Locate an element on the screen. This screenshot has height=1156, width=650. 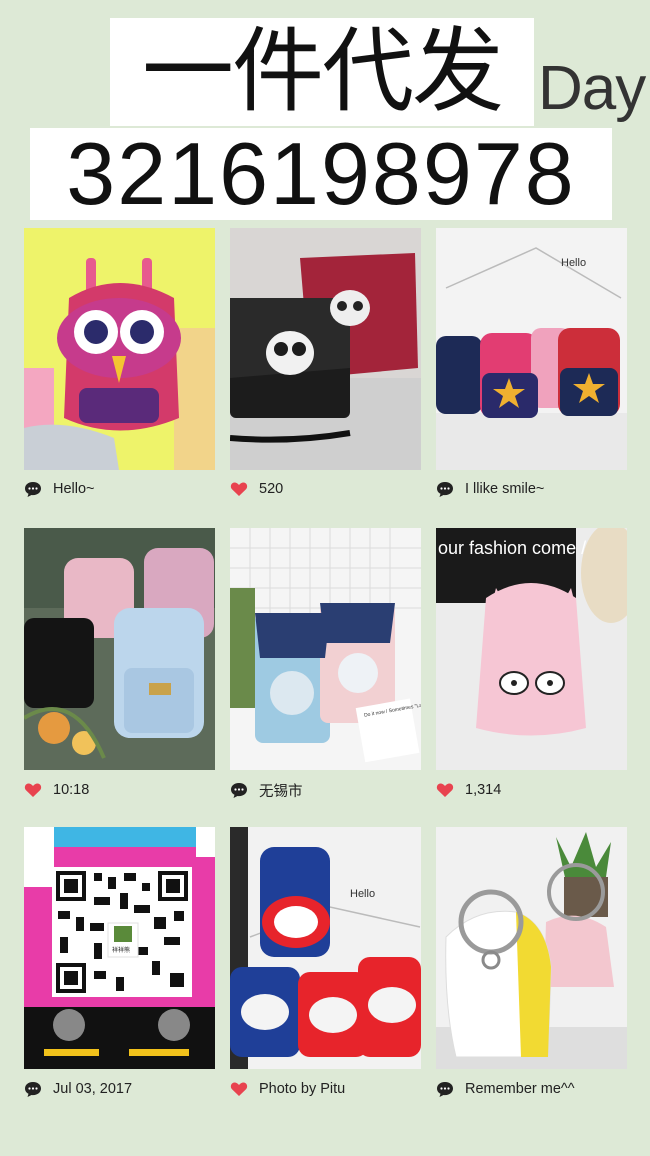
photo-caption-text: Hello~ is located at coordinates (74, 489).